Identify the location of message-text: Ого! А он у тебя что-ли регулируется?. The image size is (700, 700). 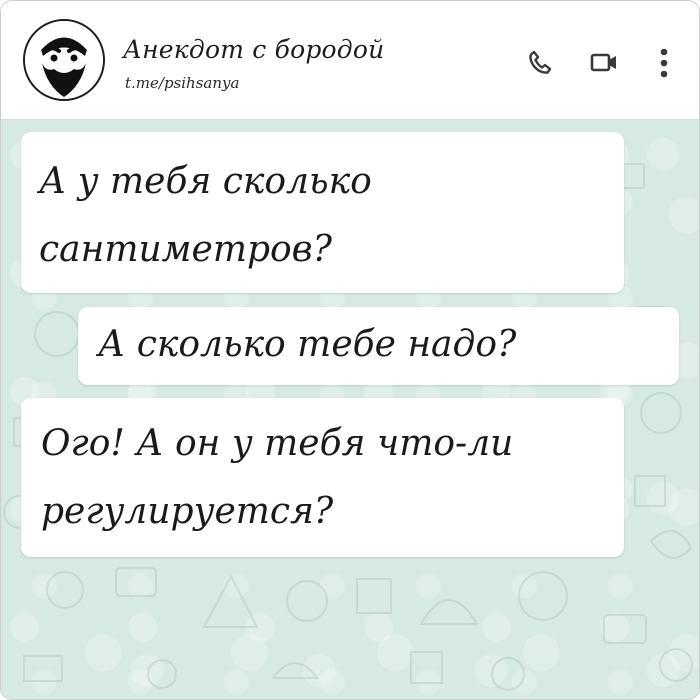
(277, 477).